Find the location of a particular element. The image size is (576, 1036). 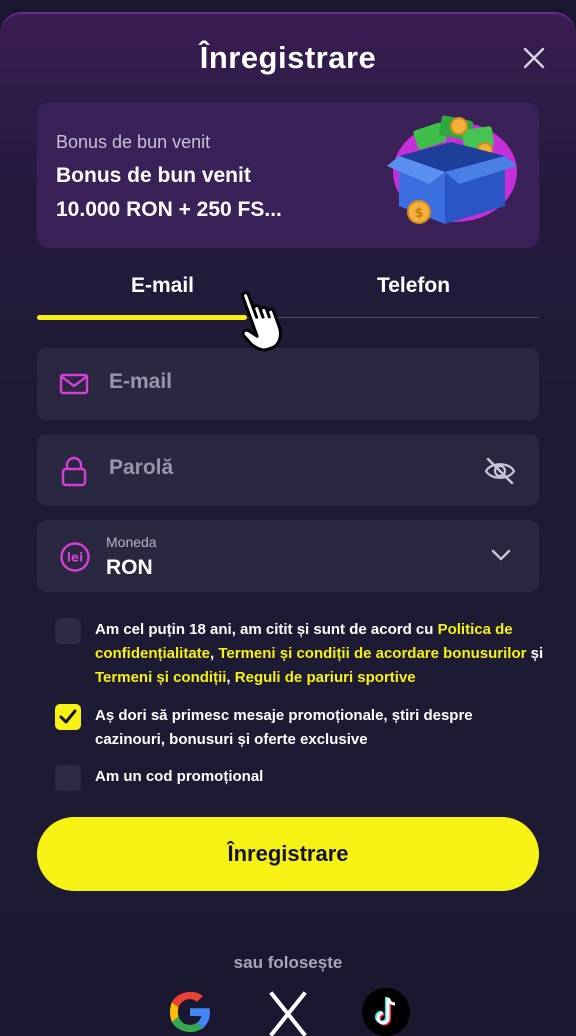

gift-box-icon: $ is located at coordinates (452, 169).